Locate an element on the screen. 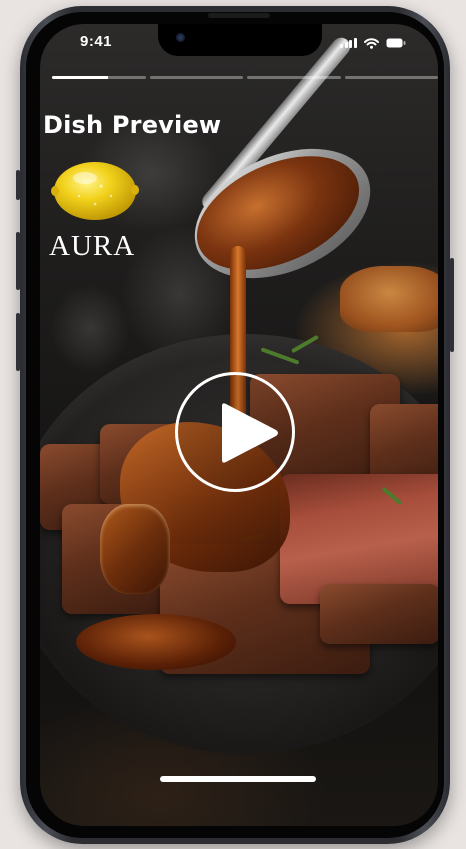 The height and width of the screenshot is (849, 466). side-button-right is located at coordinates (452, 305).